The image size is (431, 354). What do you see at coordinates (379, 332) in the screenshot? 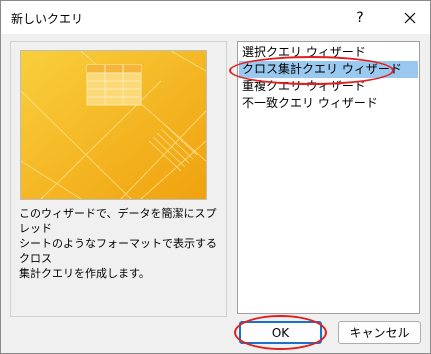
I see `cancel-button: キャンセル` at bounding box center [379, 332].